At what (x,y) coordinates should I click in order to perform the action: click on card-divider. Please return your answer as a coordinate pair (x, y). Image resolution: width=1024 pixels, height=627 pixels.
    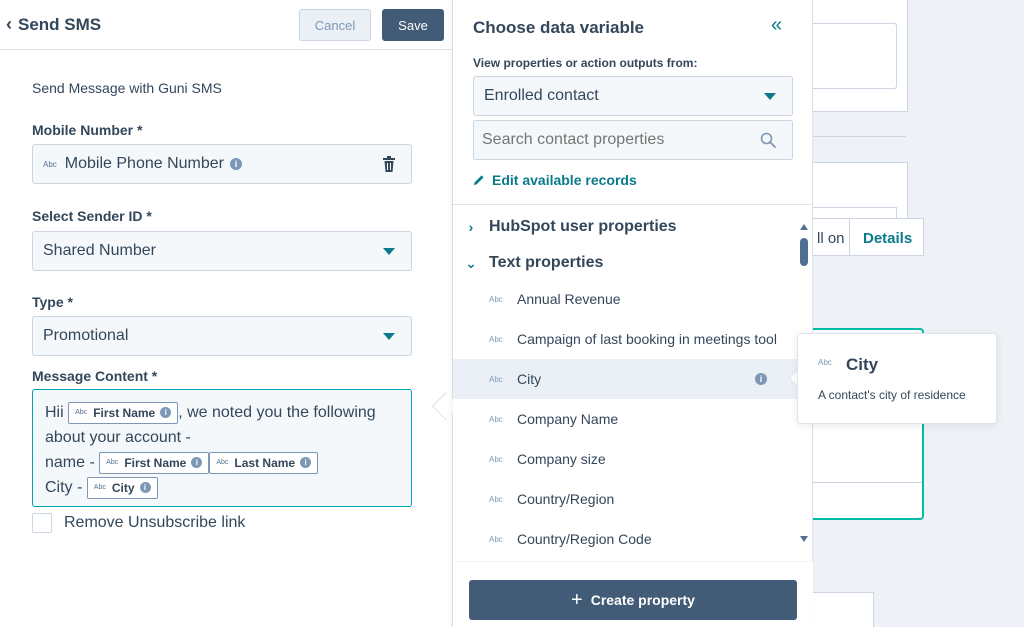
    Looking at the image, I should click on (867, 482).